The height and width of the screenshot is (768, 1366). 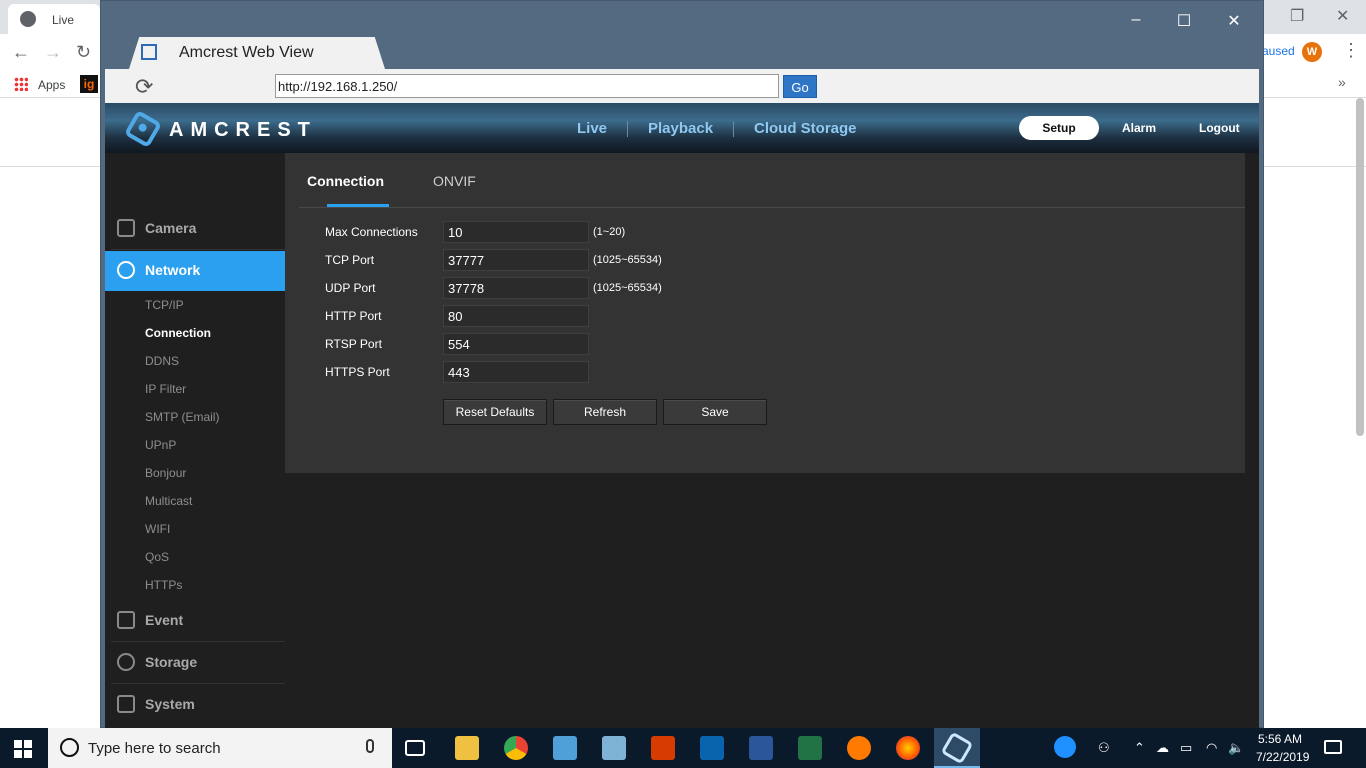 What do you see at coordinates (627, 260) in the screenshot?
I see `tcp-port-range: (1025~65534)` at bounding box center [627, 260].